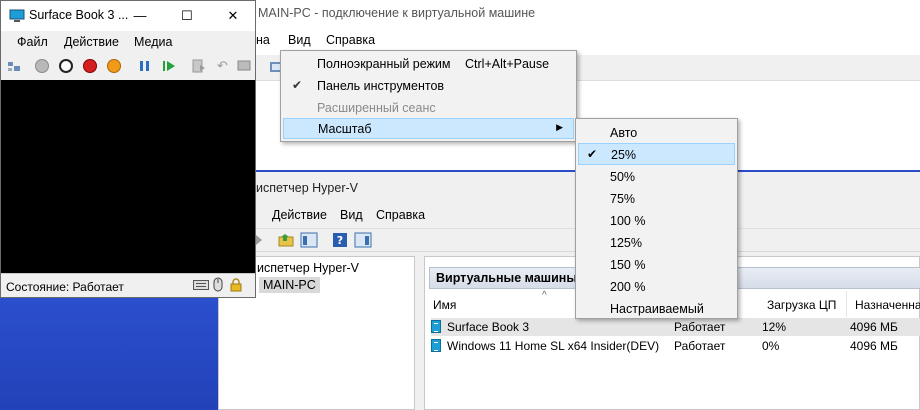 This screenshot has width=920, height=410. I want to click on menu-item-toolbar: ✔ Панель инструментов, so click(428, 85).